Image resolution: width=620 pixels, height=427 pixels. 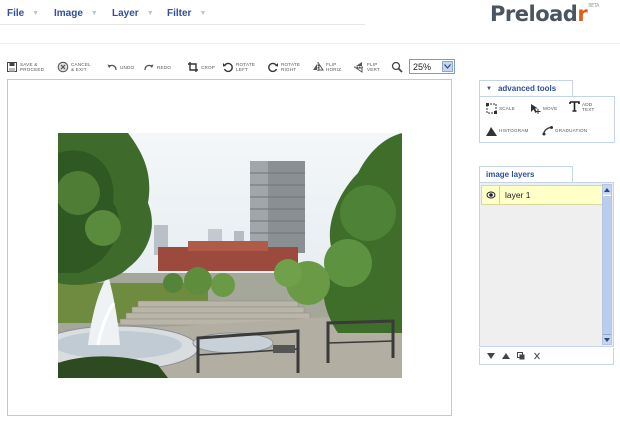 I want to click on menu-file-label: File, so click(x=16, y=13).